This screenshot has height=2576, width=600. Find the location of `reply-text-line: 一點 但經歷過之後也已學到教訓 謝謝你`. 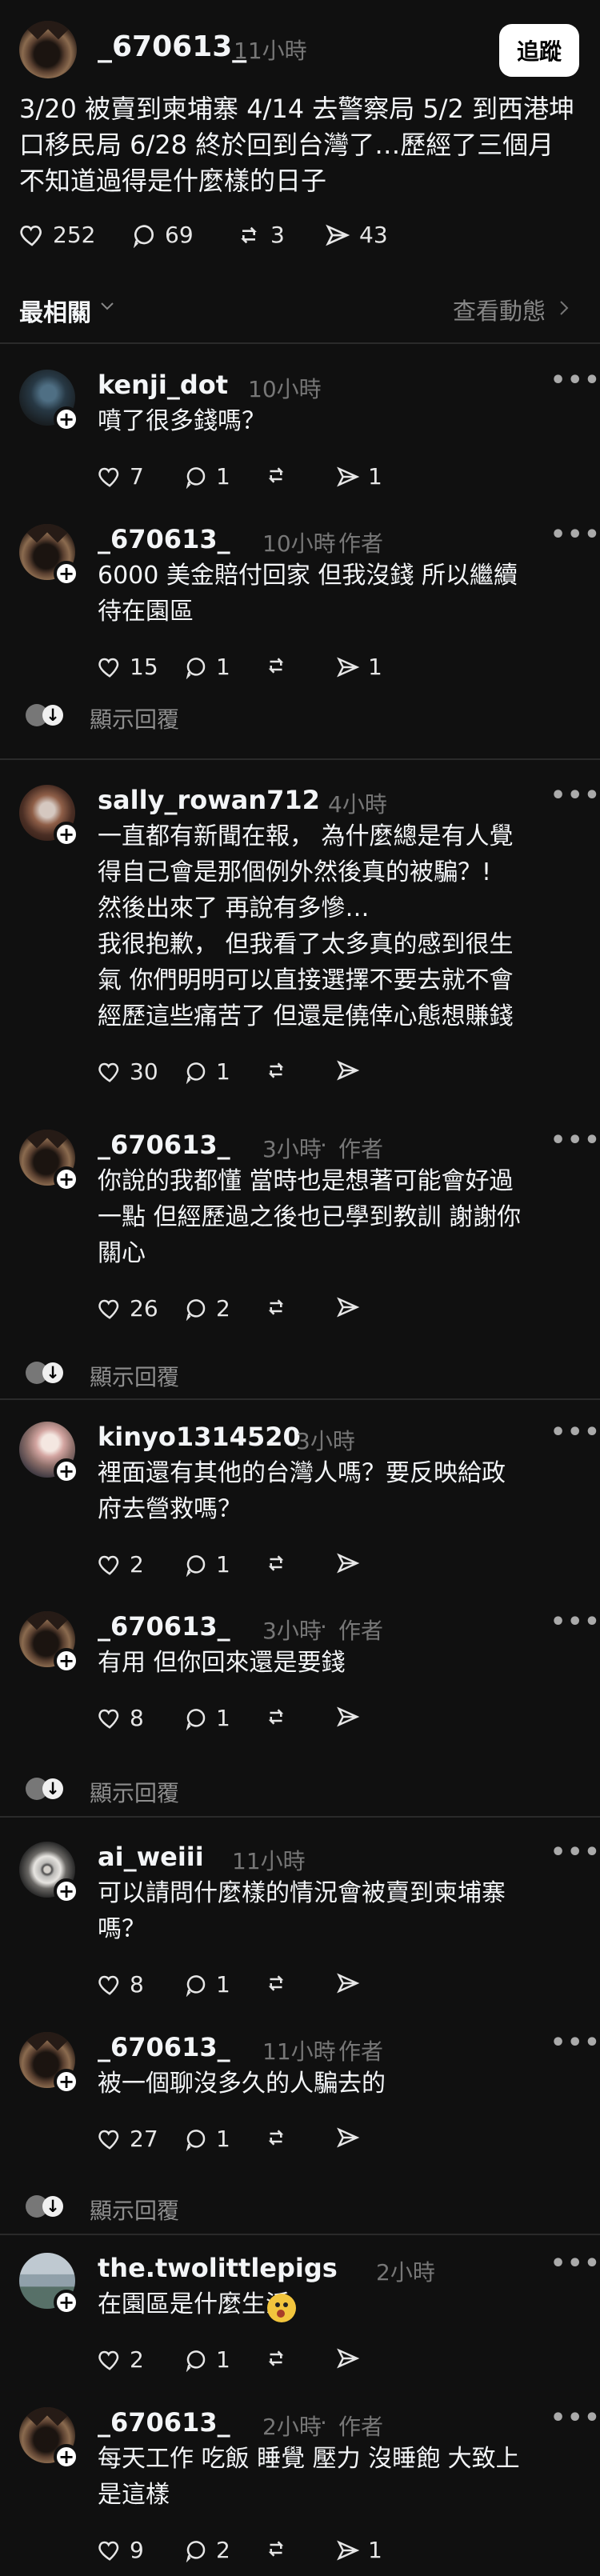

reply-text-line: 一點 但經歷過之後也已學到教訓 謝謝你 is located at coordinates (310, 1217).